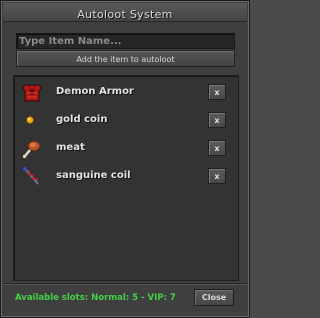  What do you see at coordinates (70, 147) in the screenshot?
I see `item-name: meat` at bounding box center [70, 147].